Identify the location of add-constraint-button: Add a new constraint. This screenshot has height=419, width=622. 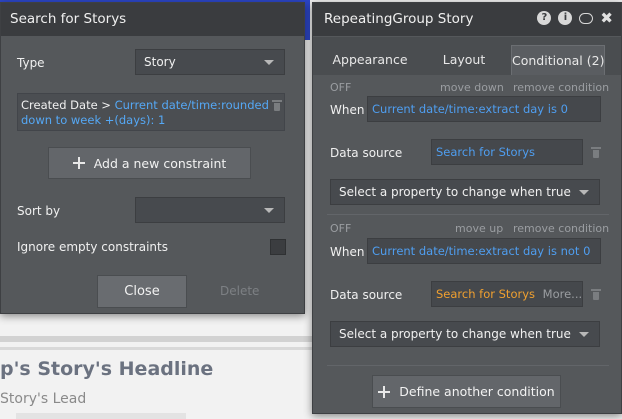
(149, 163).